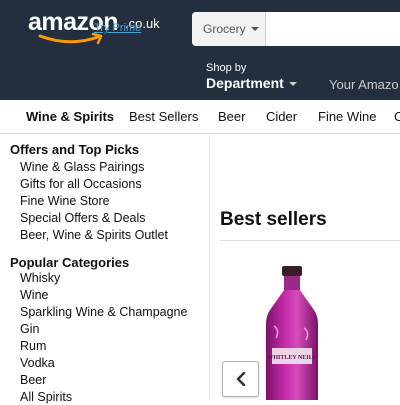  What do you see at coordinates (70, 116) in the screenshot?
I see `subnav-wine-spirits: Wine & Spirits` at bounding box center [70, 116].